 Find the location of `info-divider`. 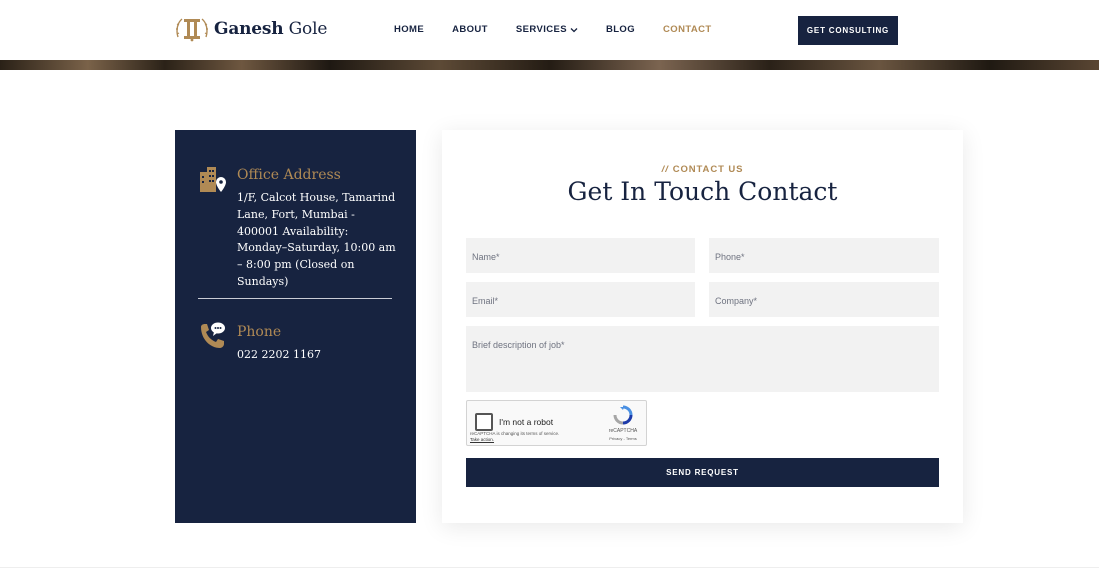

info-divider is located at coordinates (295, 298).